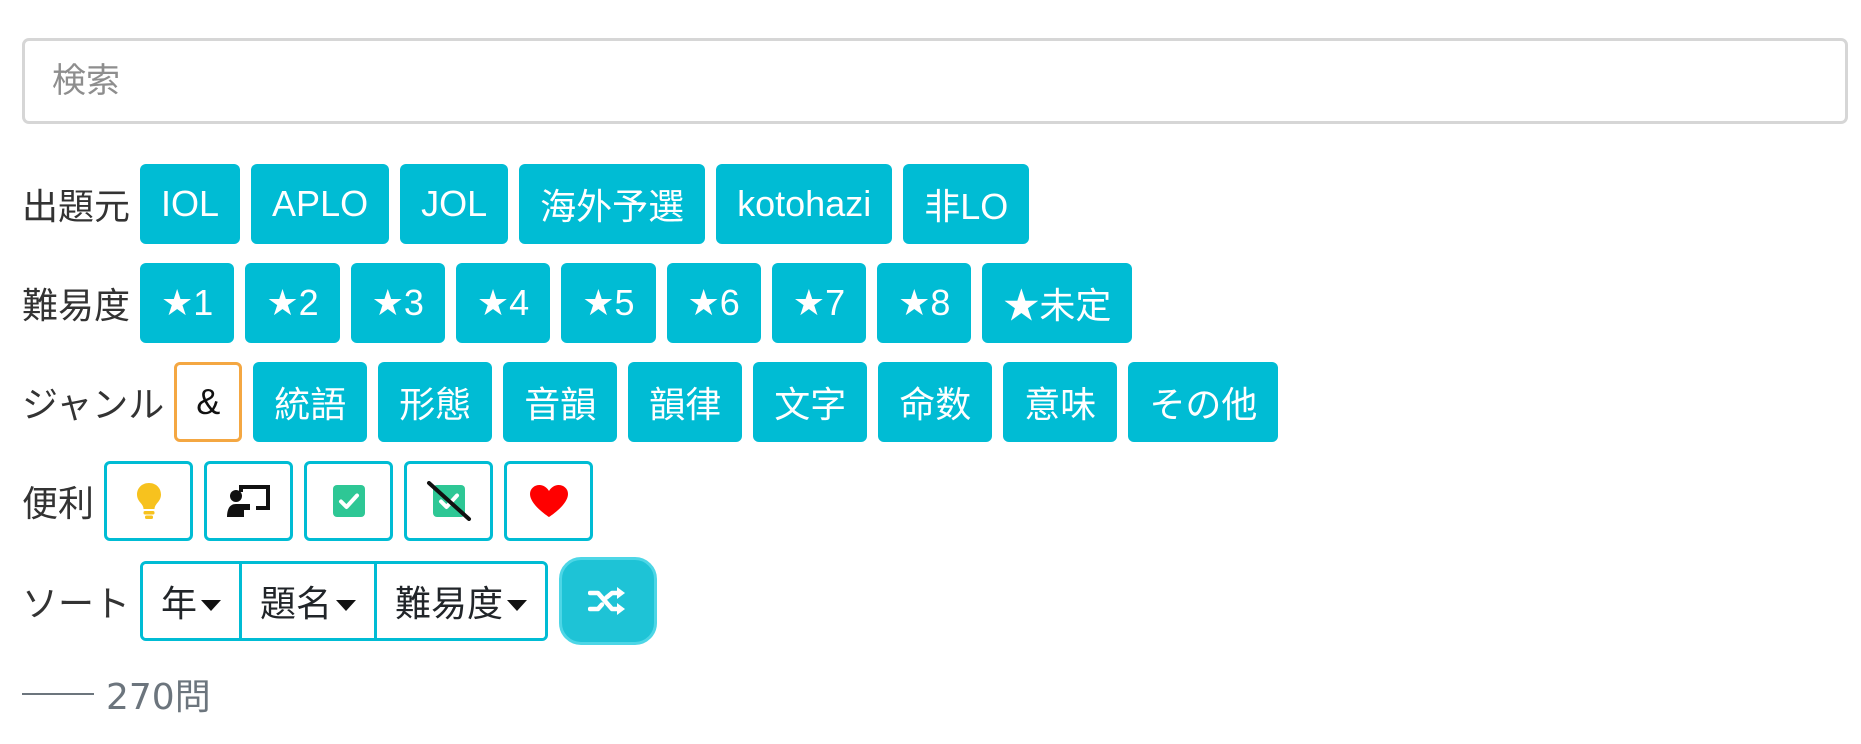  I want to click on source-chip-iol: IOL, so click(190, 204).